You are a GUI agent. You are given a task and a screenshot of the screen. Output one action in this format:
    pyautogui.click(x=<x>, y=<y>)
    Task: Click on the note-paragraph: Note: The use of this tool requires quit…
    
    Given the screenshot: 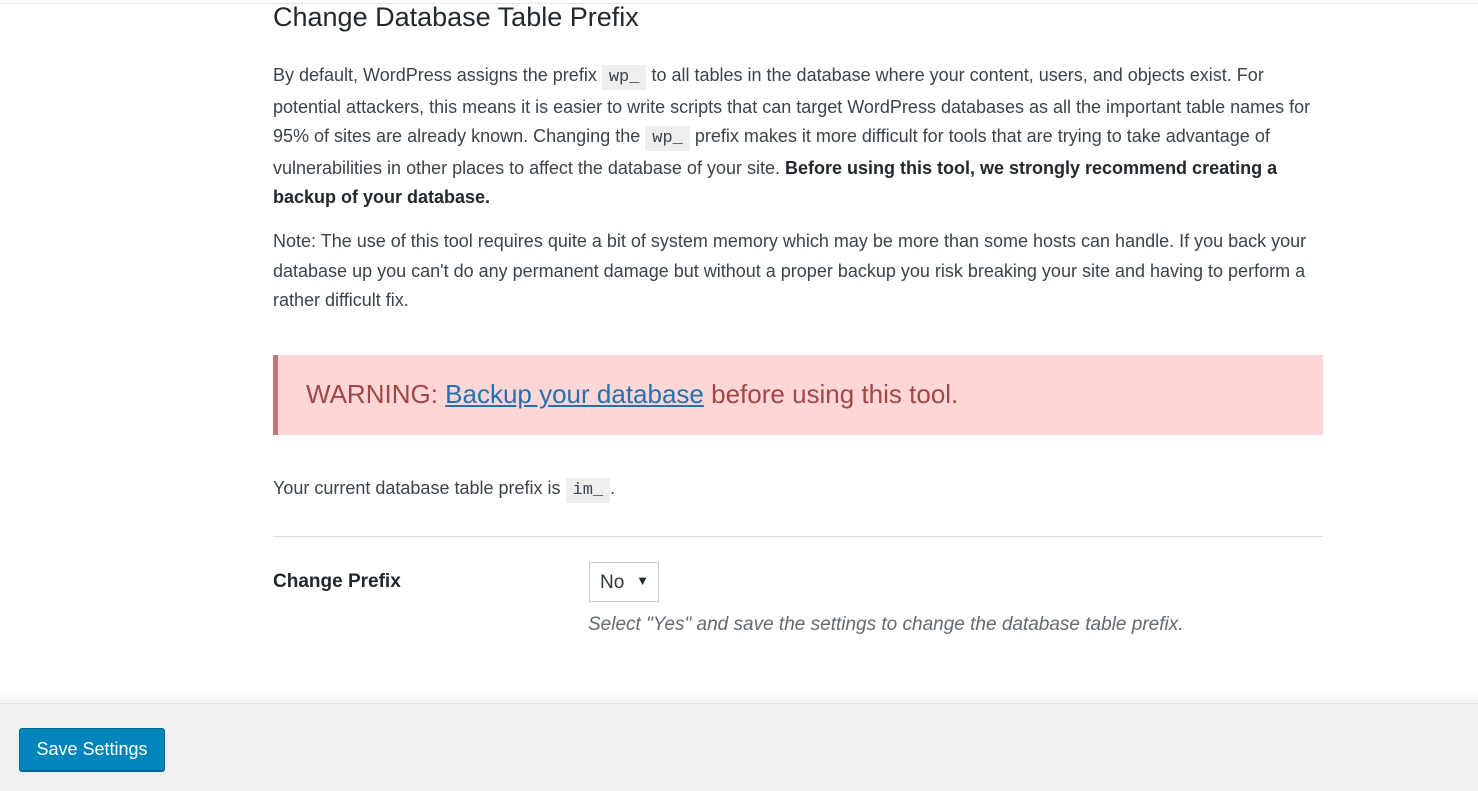 What is the action you would take?
    pyautogui.click(x=790, y=270)
    